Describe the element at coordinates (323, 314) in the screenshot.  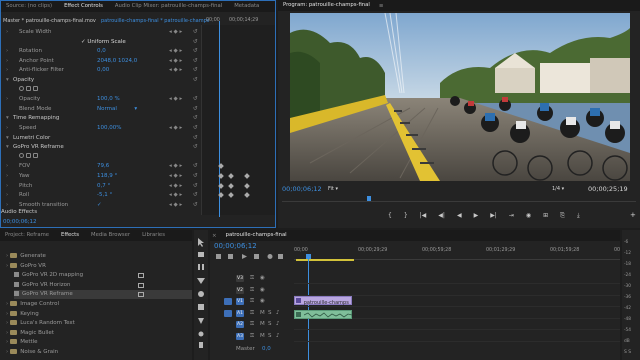
I see `audio-clip` at that location.